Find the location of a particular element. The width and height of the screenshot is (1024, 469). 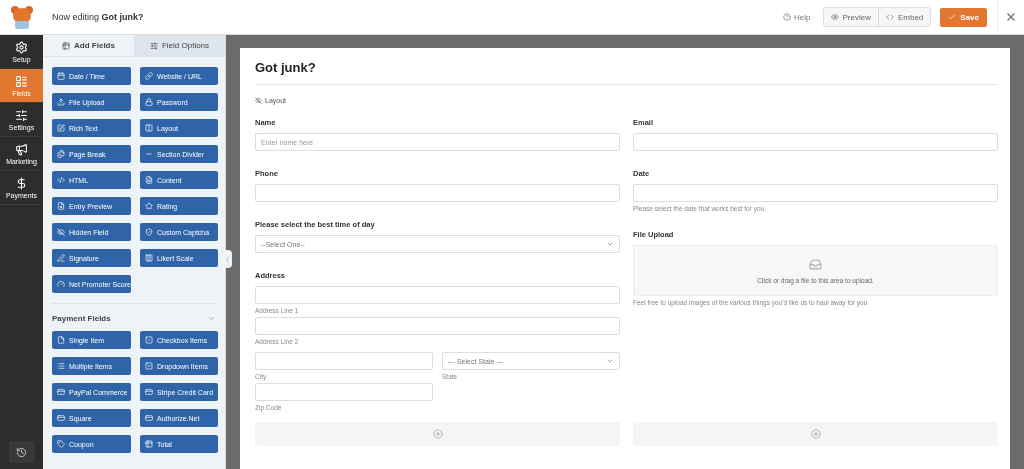

check-icon is located at coordinates (952, 17).